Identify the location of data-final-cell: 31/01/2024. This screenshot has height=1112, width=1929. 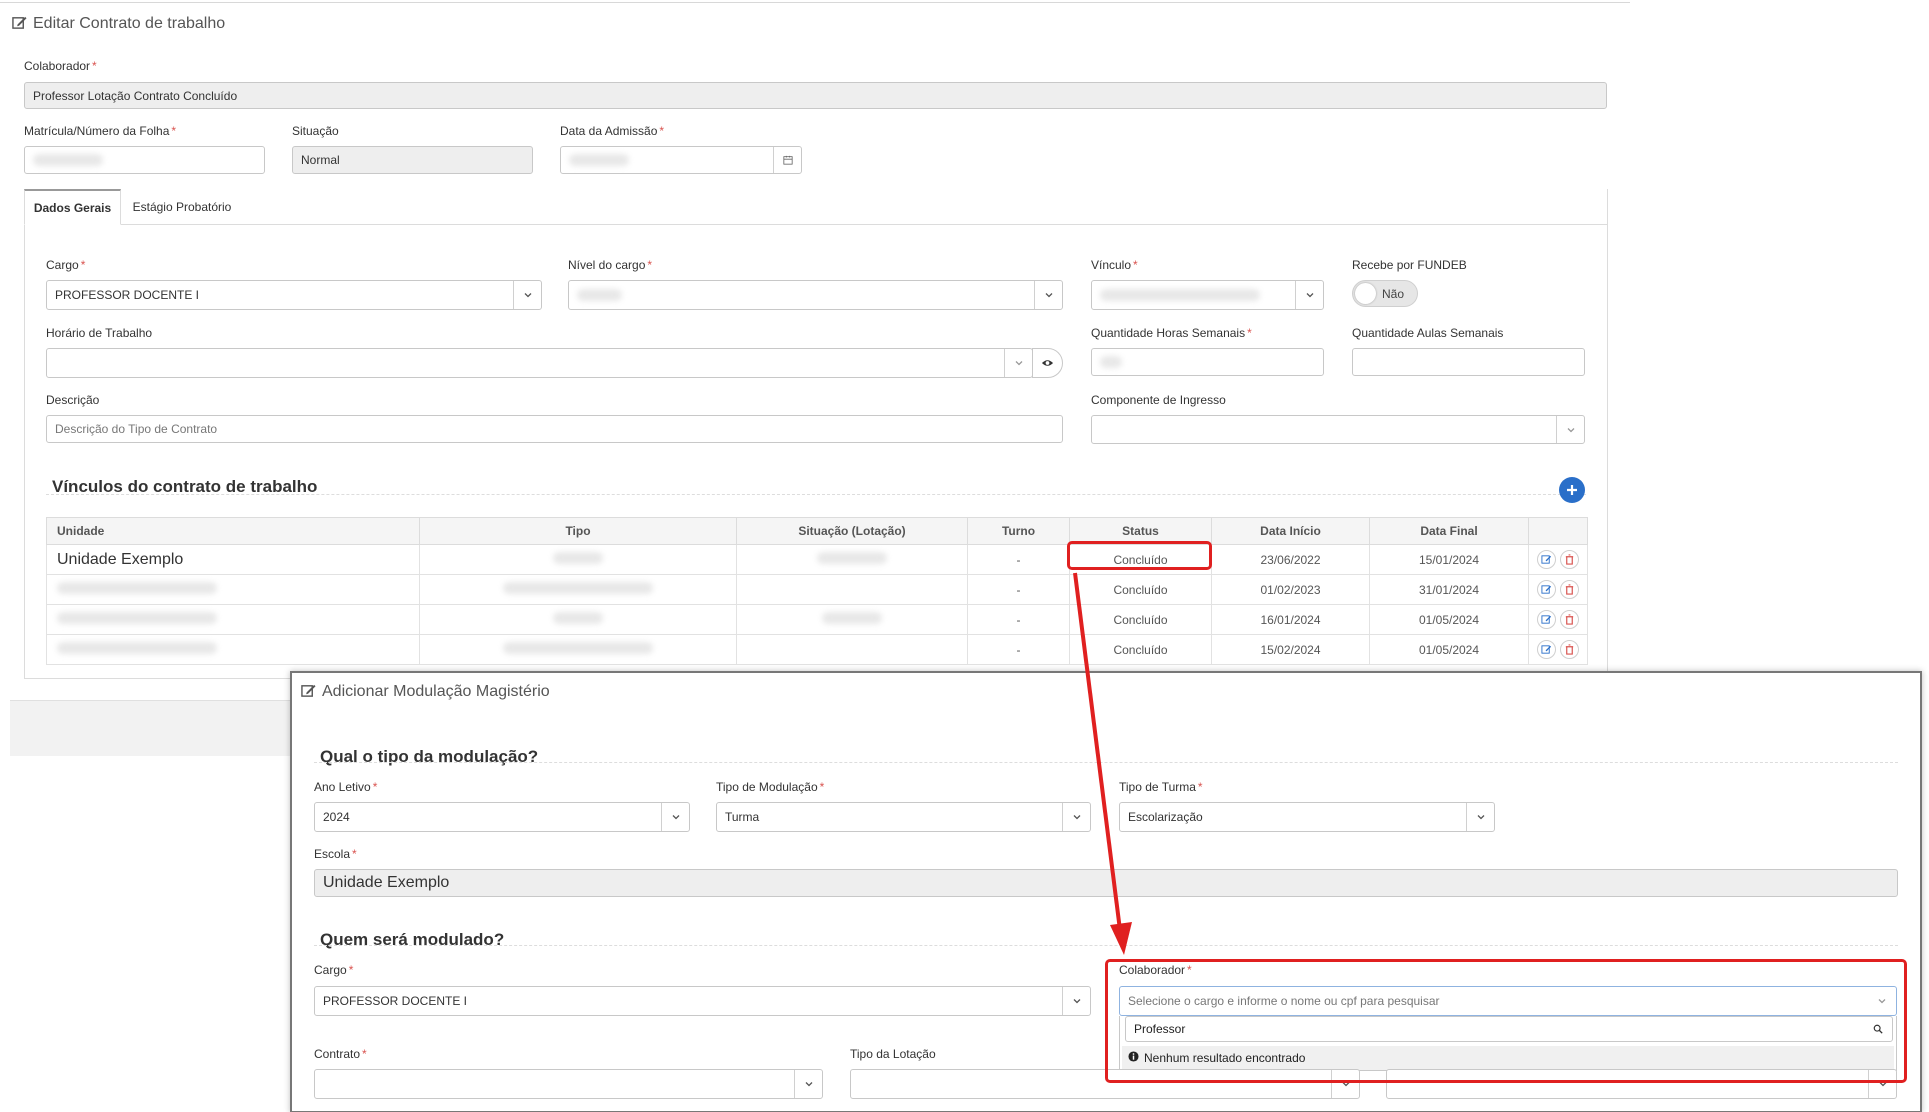
(1449, 589).